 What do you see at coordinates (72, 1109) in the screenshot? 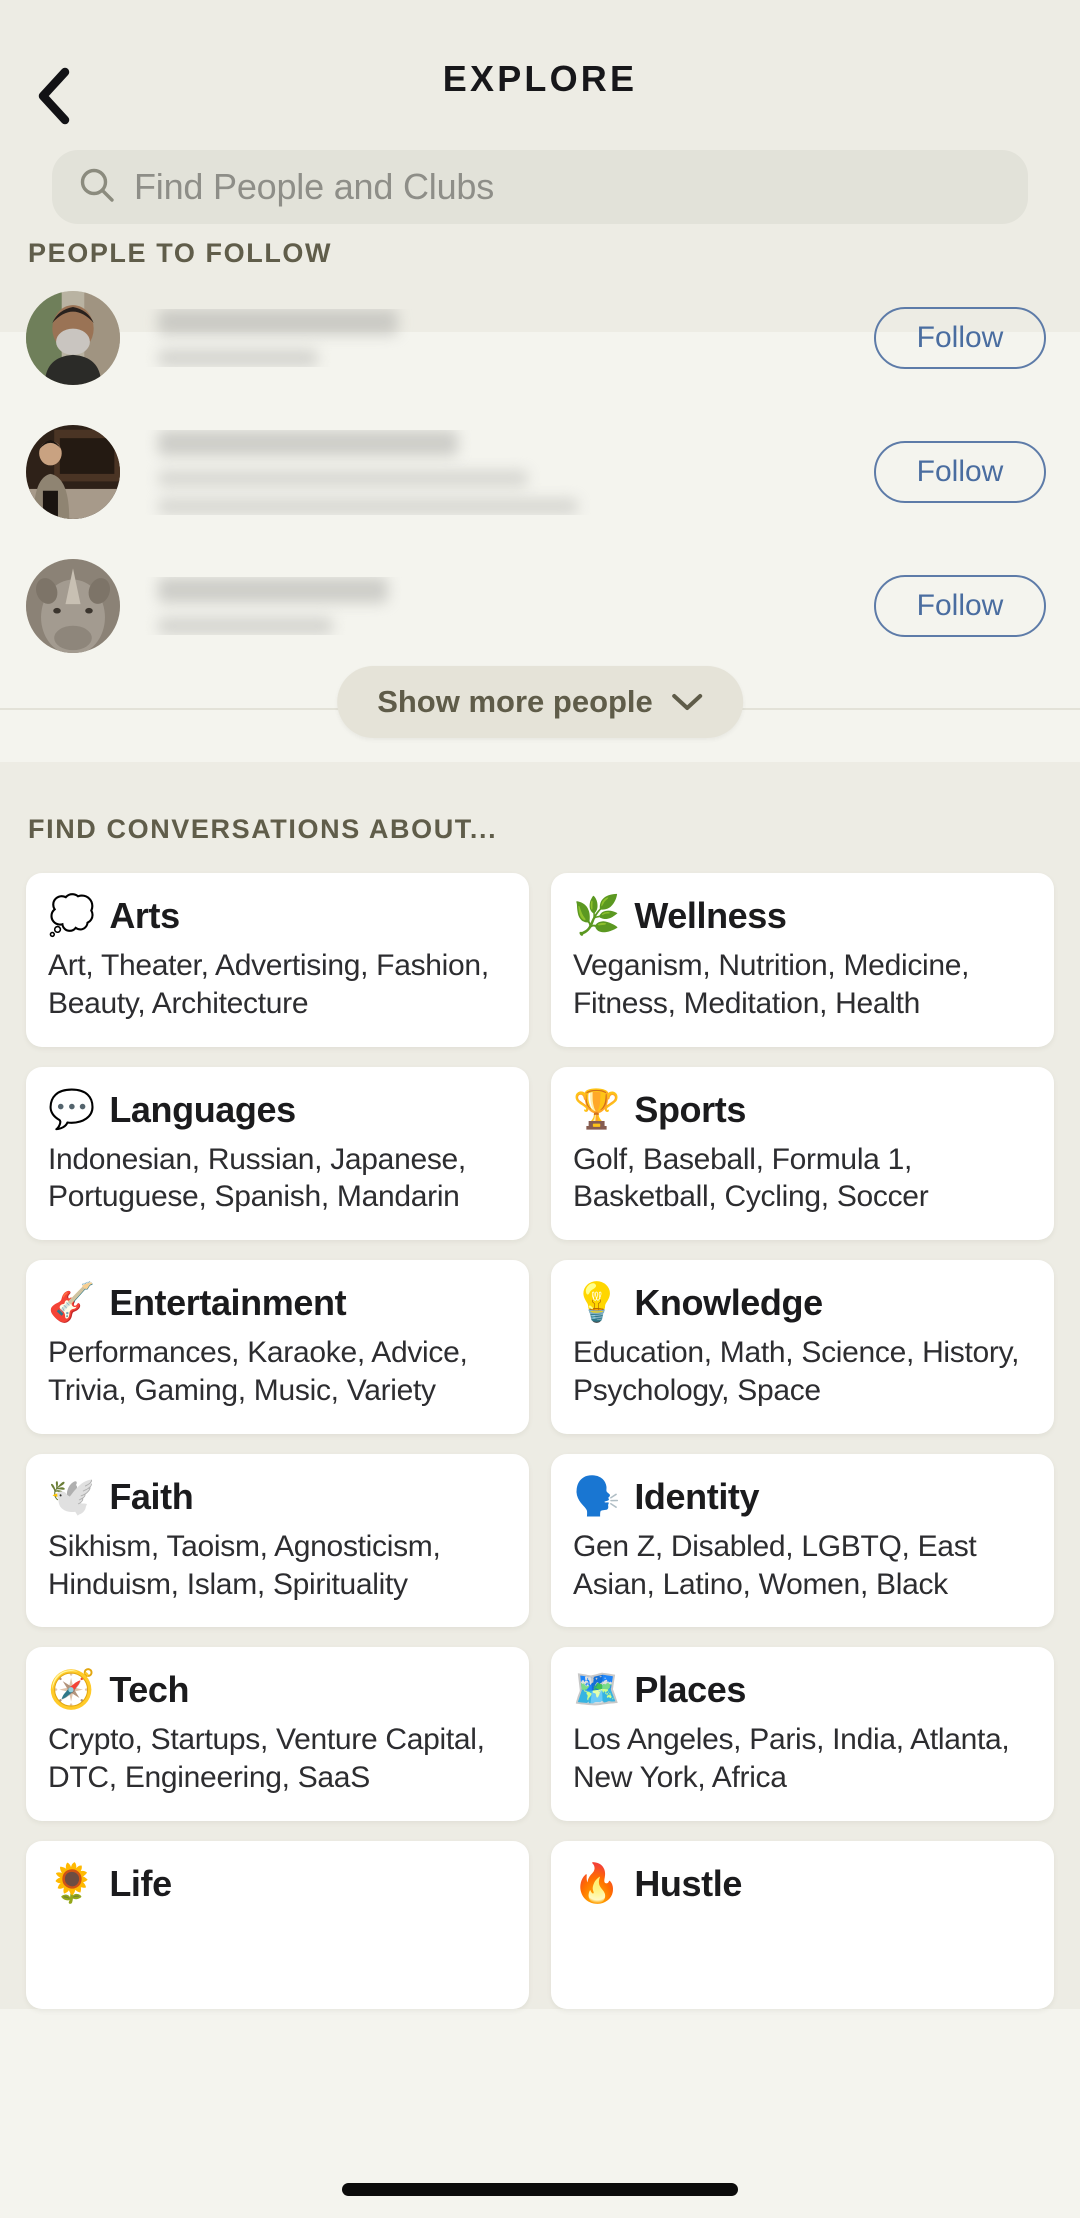
I see `speech-balloon-icon: 💬` at bounding box center [72, 1109].